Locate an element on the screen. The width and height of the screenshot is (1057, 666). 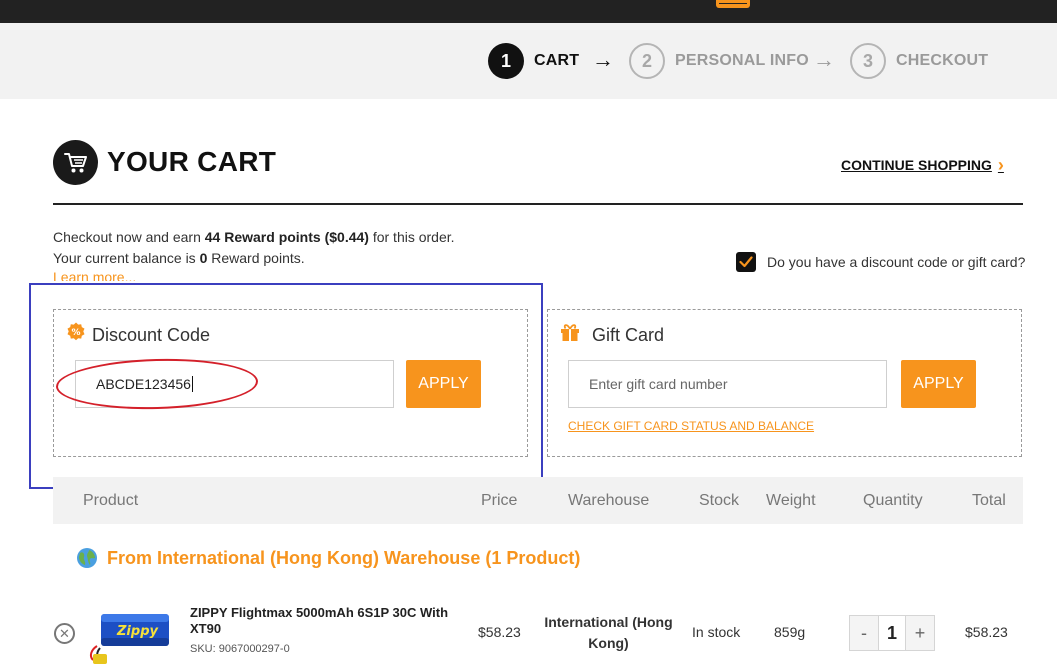
column-header-total: Total is located at coordinates (989, 500).